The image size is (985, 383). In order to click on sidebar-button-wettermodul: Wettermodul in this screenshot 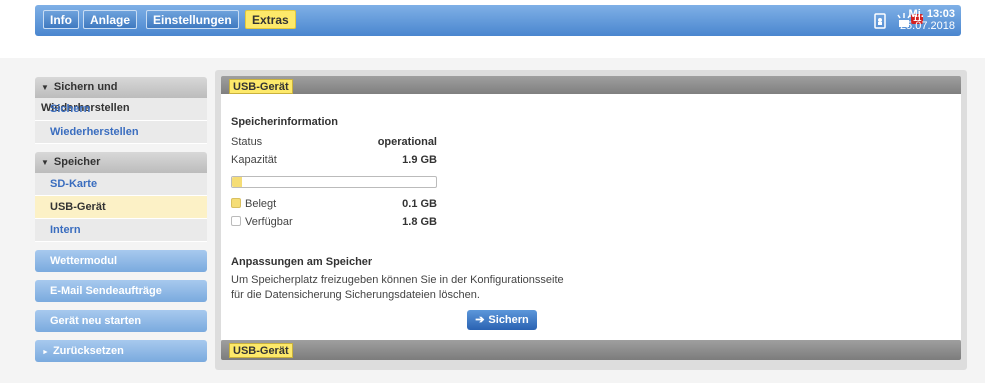, I will do `click(121, 261)`.